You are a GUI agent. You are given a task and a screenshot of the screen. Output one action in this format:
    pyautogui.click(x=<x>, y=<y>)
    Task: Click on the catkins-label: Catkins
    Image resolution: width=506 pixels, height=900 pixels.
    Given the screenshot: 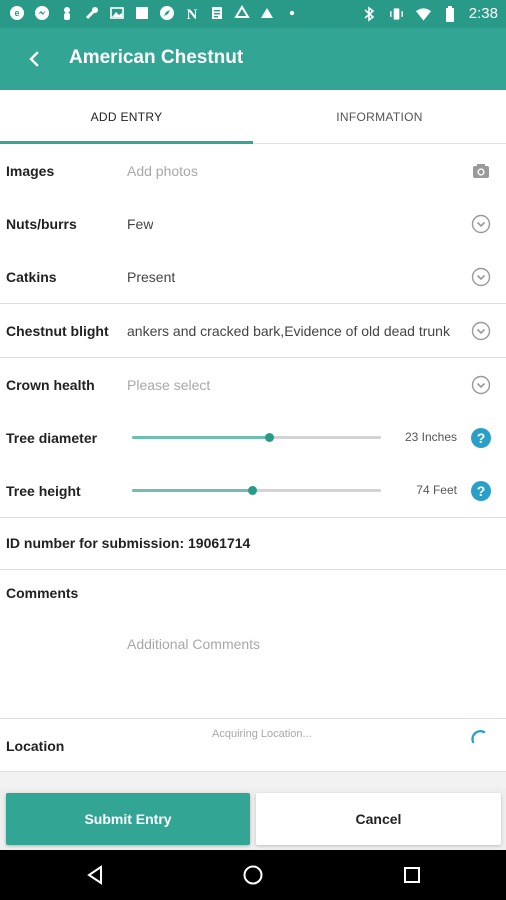 What is the action you would take?
    pyautogui.click(x=31, y=277)
    